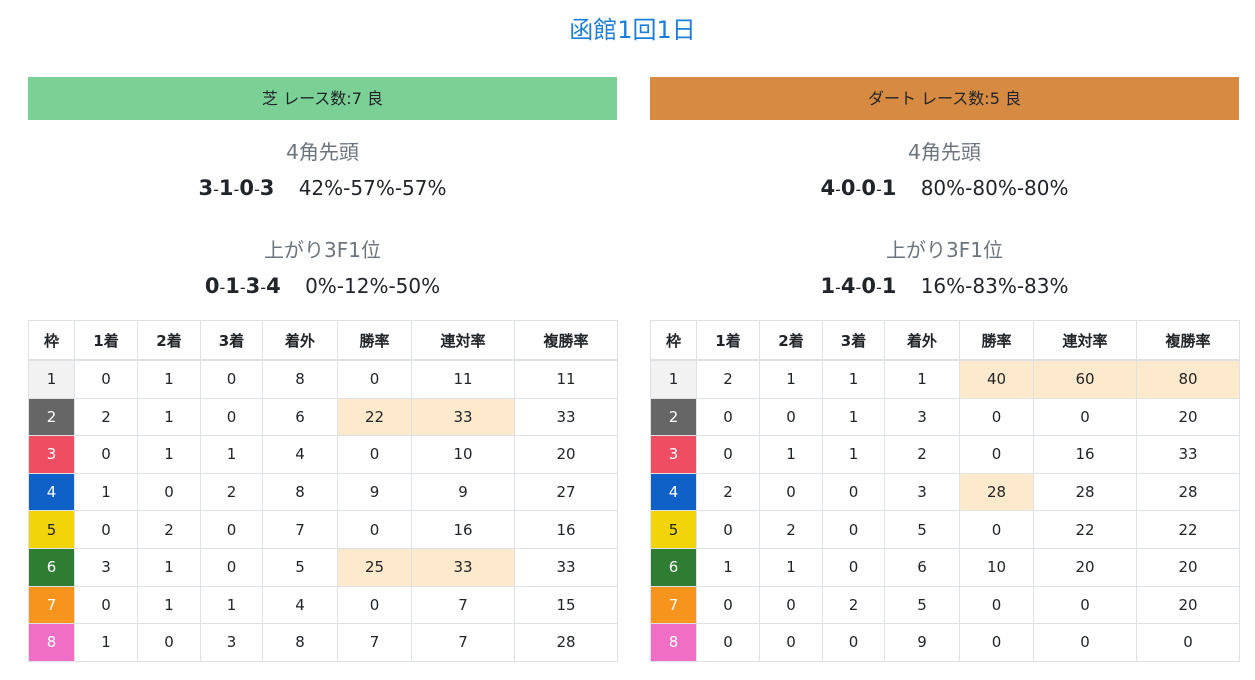  What do you see at coordinates (1085, 567) in the screenshot?
I see `dirt-cell-quinella-rate: 20` at bounding box center [1085, 567].